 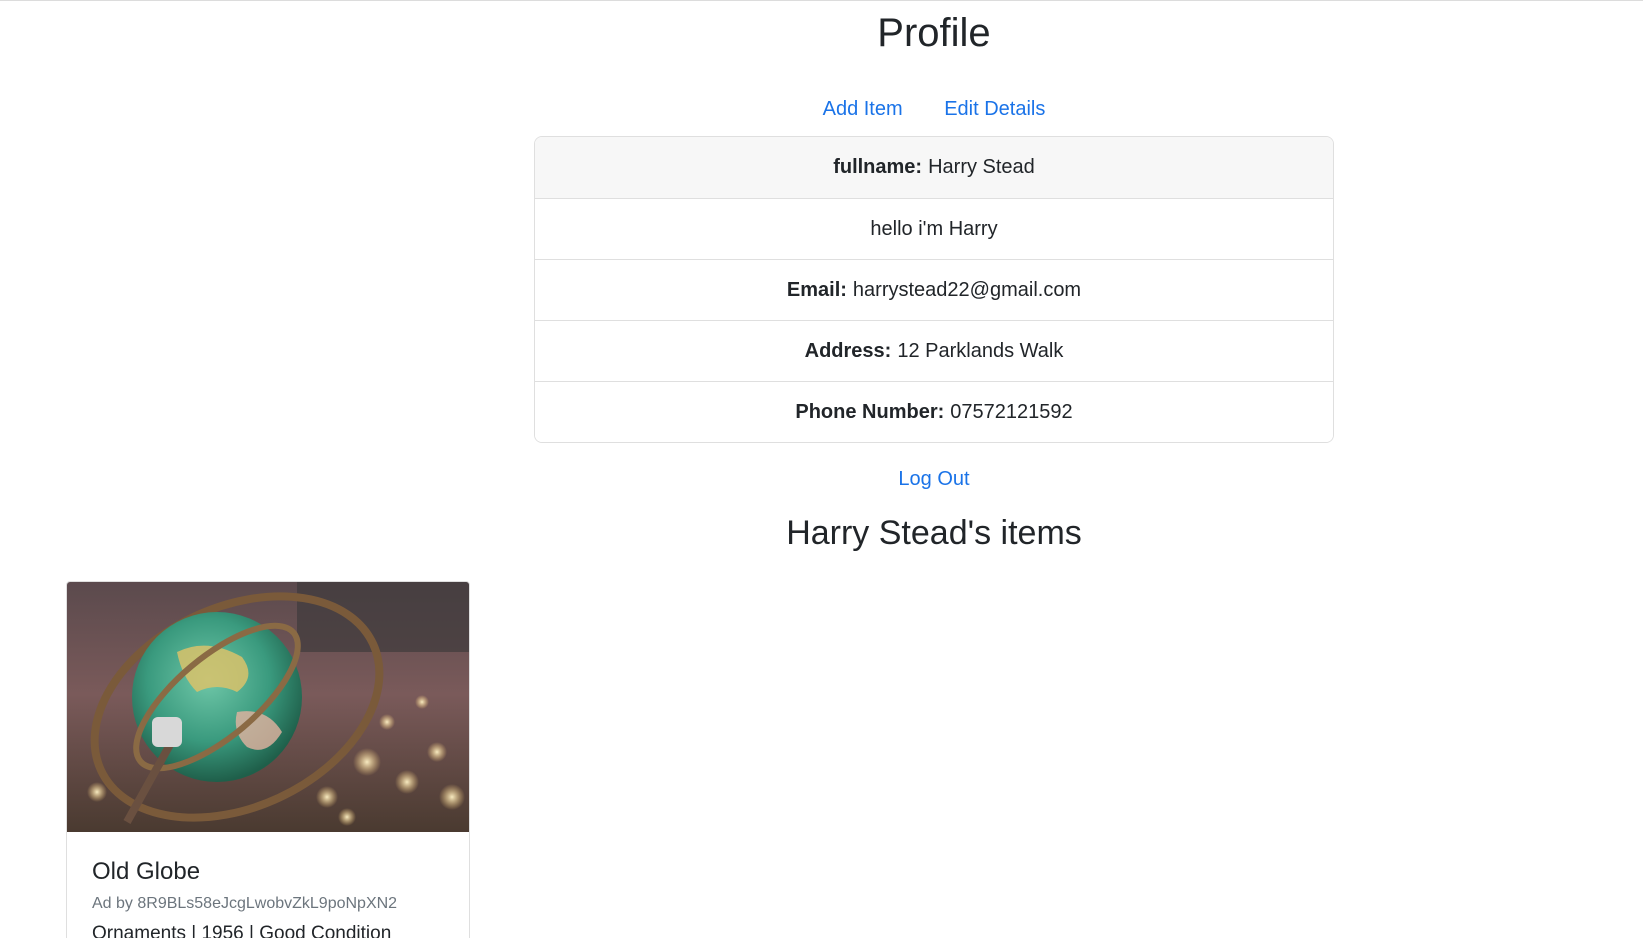 What do you see at coordinates (981, 167) in the screenshot?
I see `fullname-value: Harry Stead` at bounding box center [981, 167].